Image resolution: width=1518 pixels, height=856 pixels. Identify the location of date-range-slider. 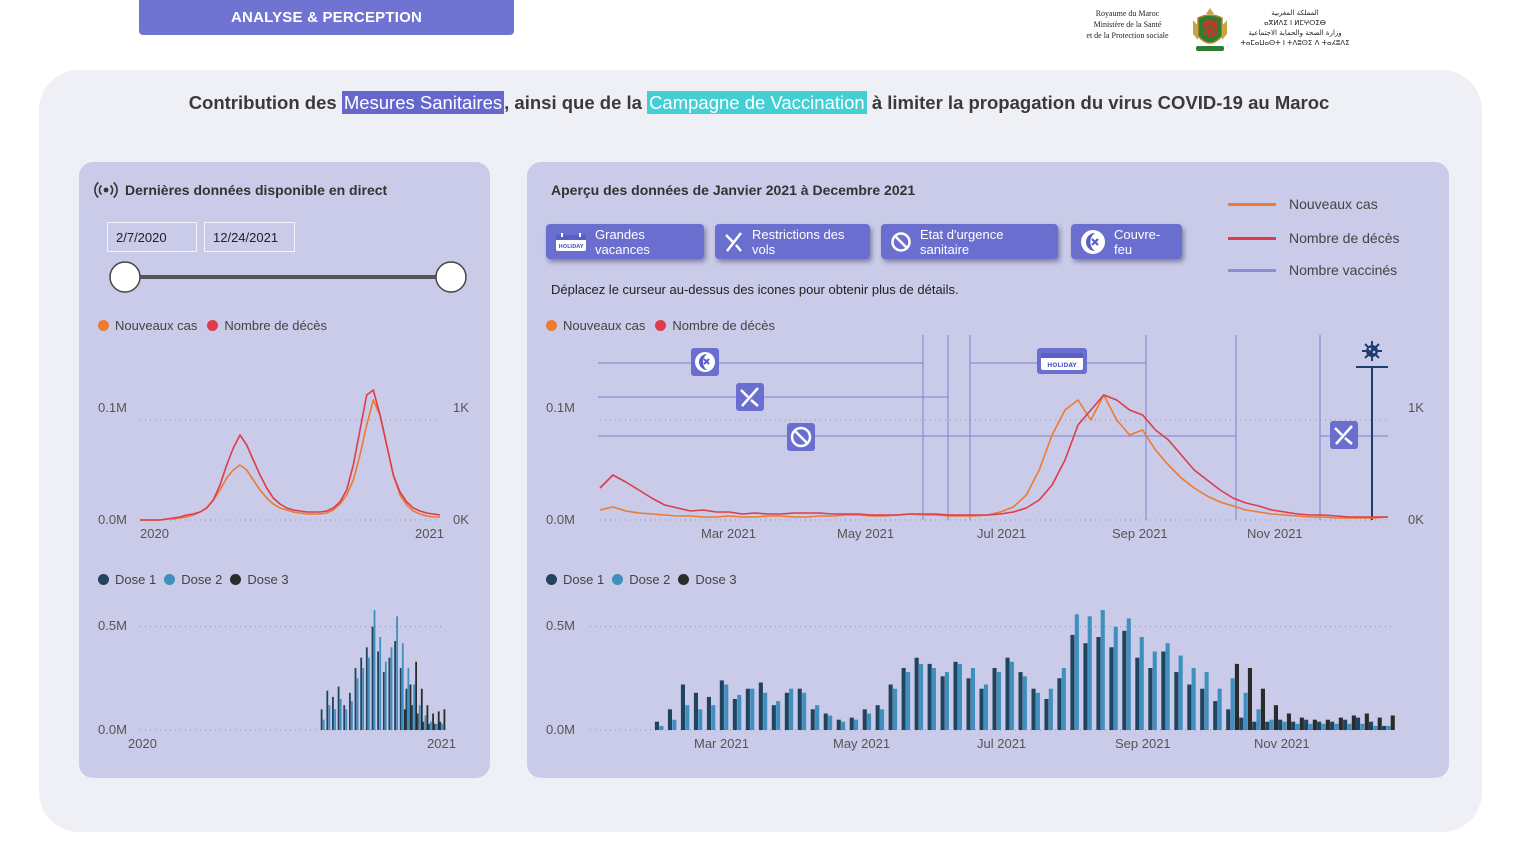
(290, 278).